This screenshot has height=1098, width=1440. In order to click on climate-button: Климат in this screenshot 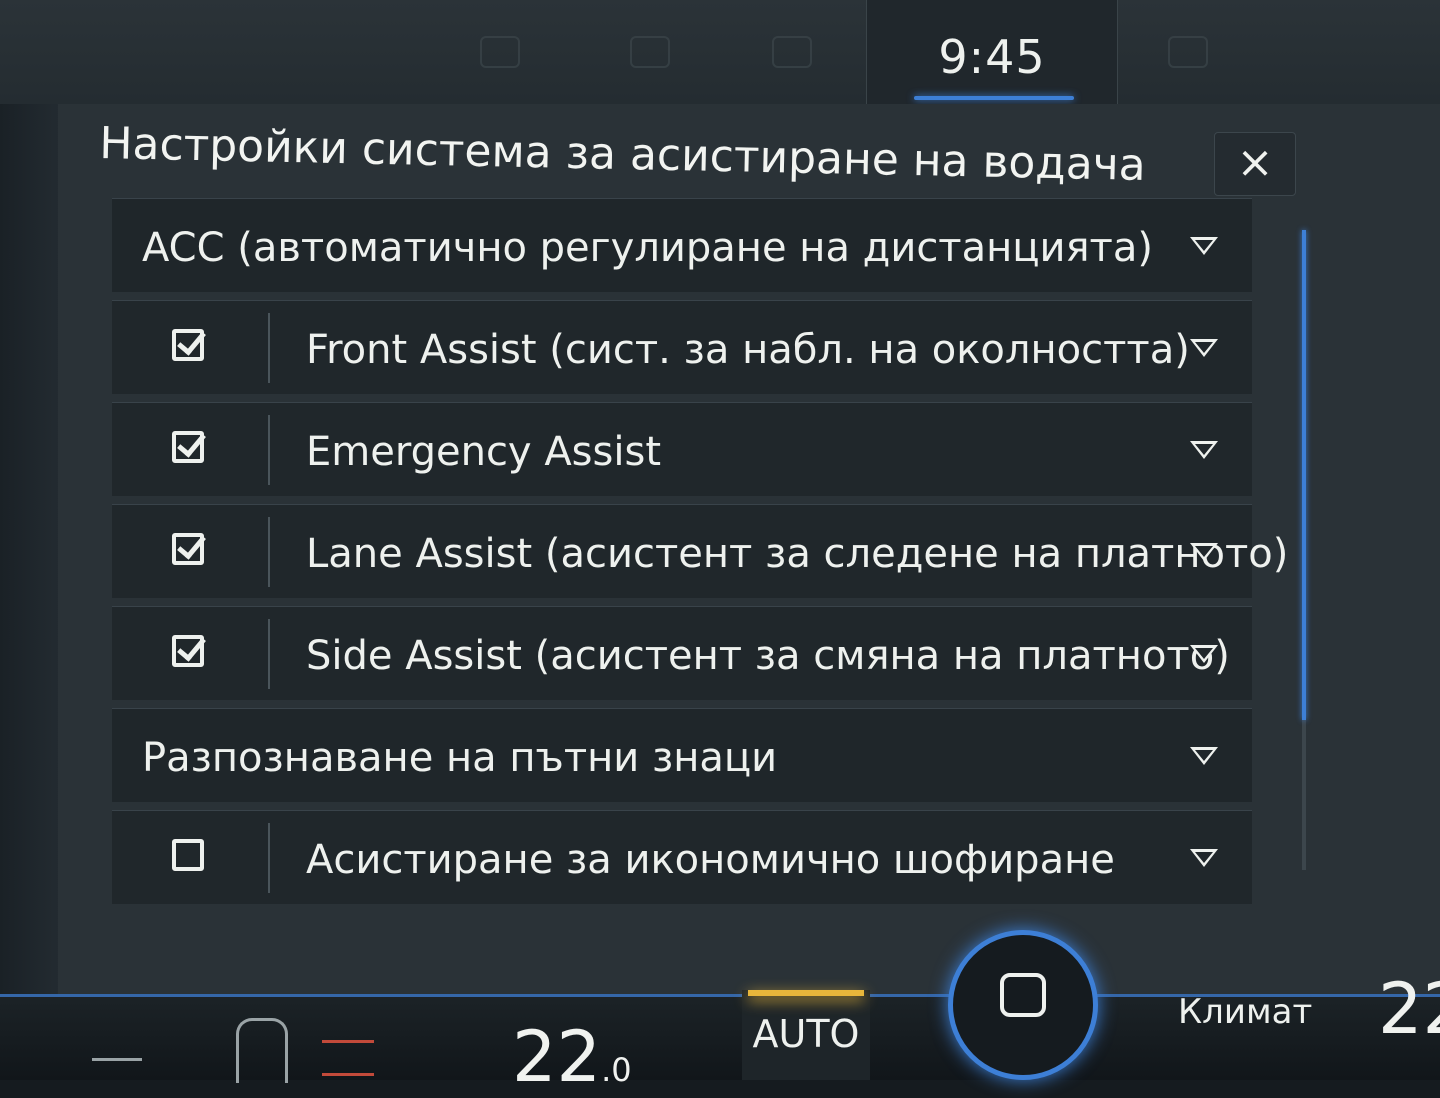, I will do `click(1245, 1012)`.